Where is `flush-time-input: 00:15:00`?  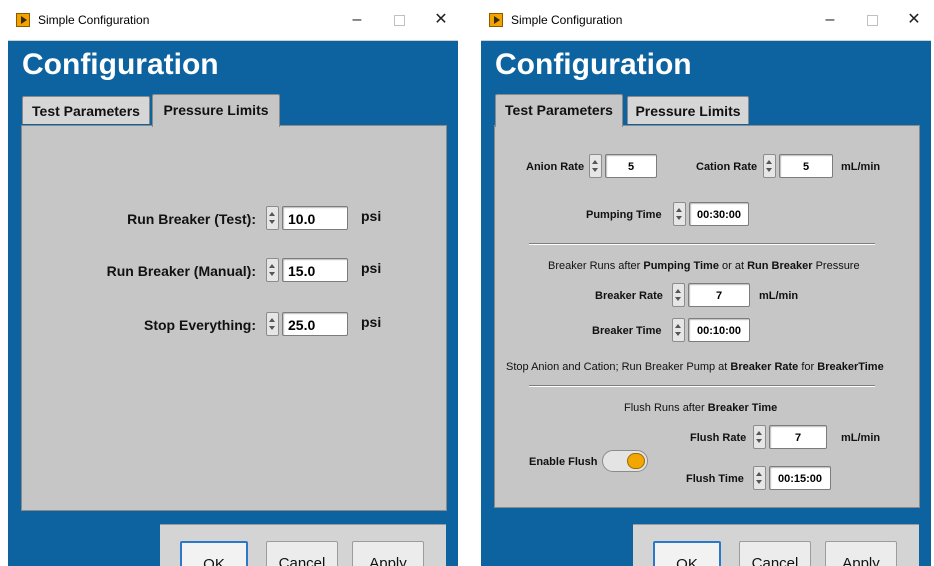
flush-time-input: 00:15:00 is located at coordinates (800, 478).